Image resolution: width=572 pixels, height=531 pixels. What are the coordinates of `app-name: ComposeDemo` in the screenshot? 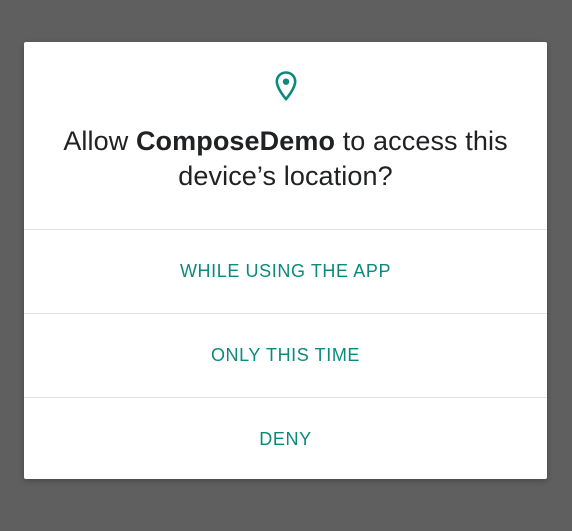 It's located at (235, 141).